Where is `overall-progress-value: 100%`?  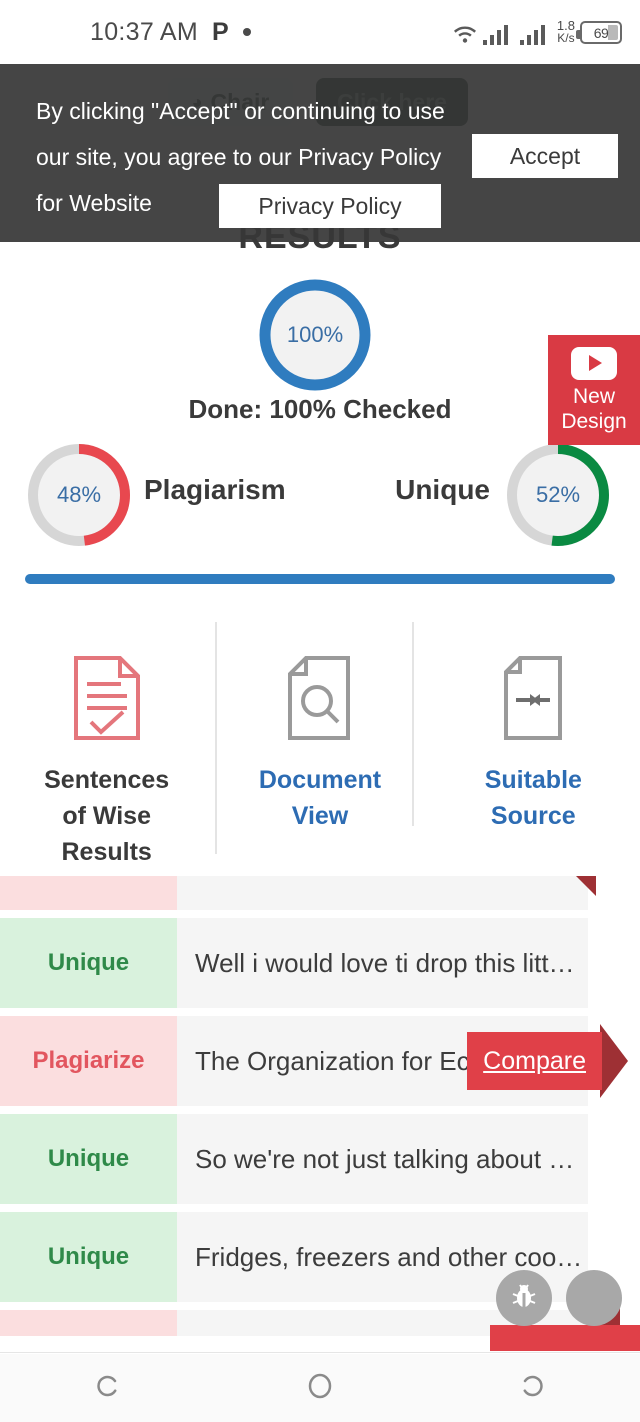
overall-progress-value: 100% is located at coordinates (315, 334).